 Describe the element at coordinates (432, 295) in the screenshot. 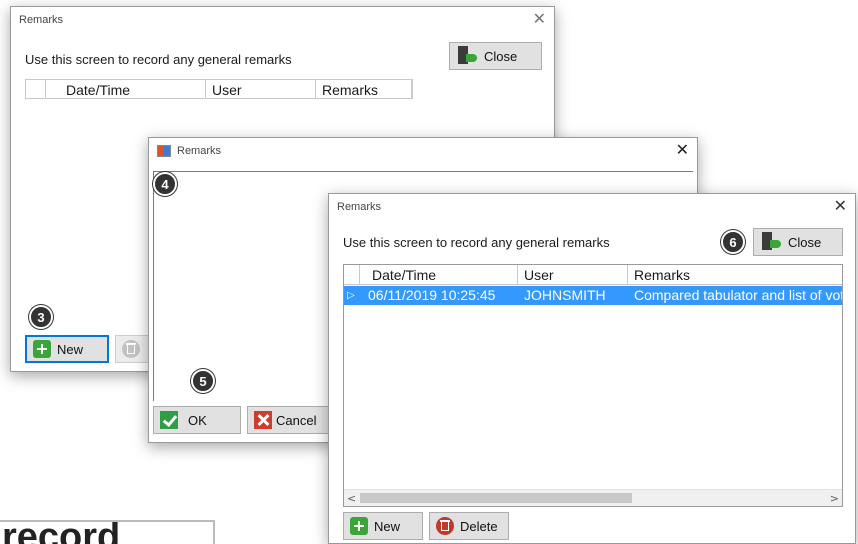

I see `cell-datetime: 06/11/2019 10:25:45` at that location.